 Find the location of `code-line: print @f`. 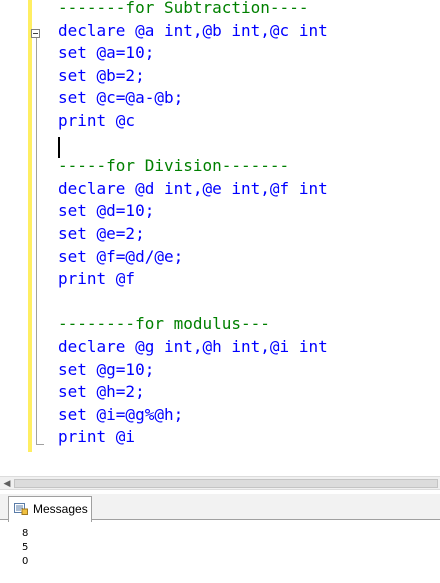

code-line: print @f is located at coordinates (97, 279).